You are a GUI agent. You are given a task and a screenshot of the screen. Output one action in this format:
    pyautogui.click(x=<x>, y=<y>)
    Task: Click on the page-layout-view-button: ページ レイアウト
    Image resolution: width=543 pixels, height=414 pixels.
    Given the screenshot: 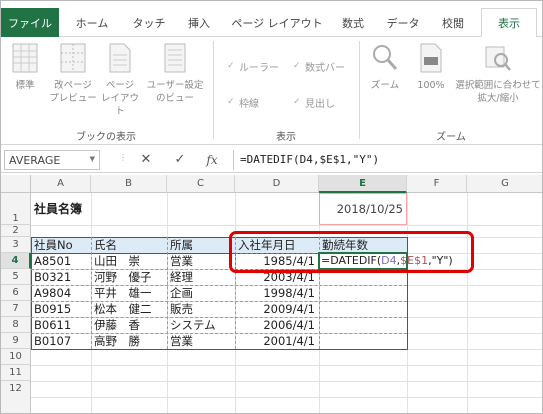 What is the action you would take?
    pyautogui.click(x=120, y=80)
    